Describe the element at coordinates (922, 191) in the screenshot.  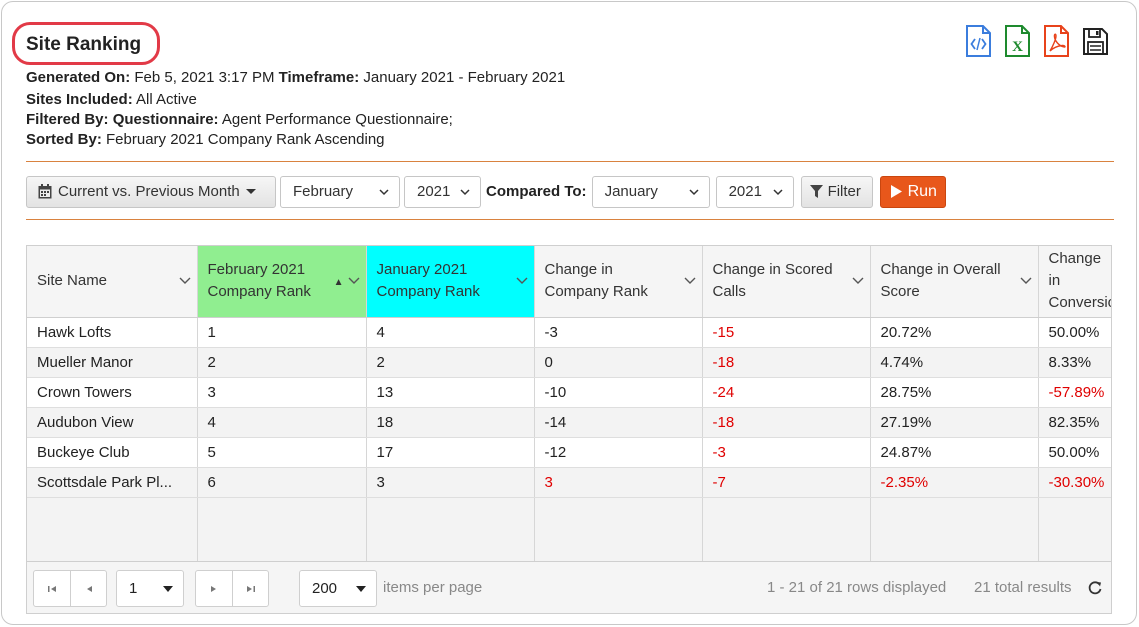
I see `run-label: Run` at that location.